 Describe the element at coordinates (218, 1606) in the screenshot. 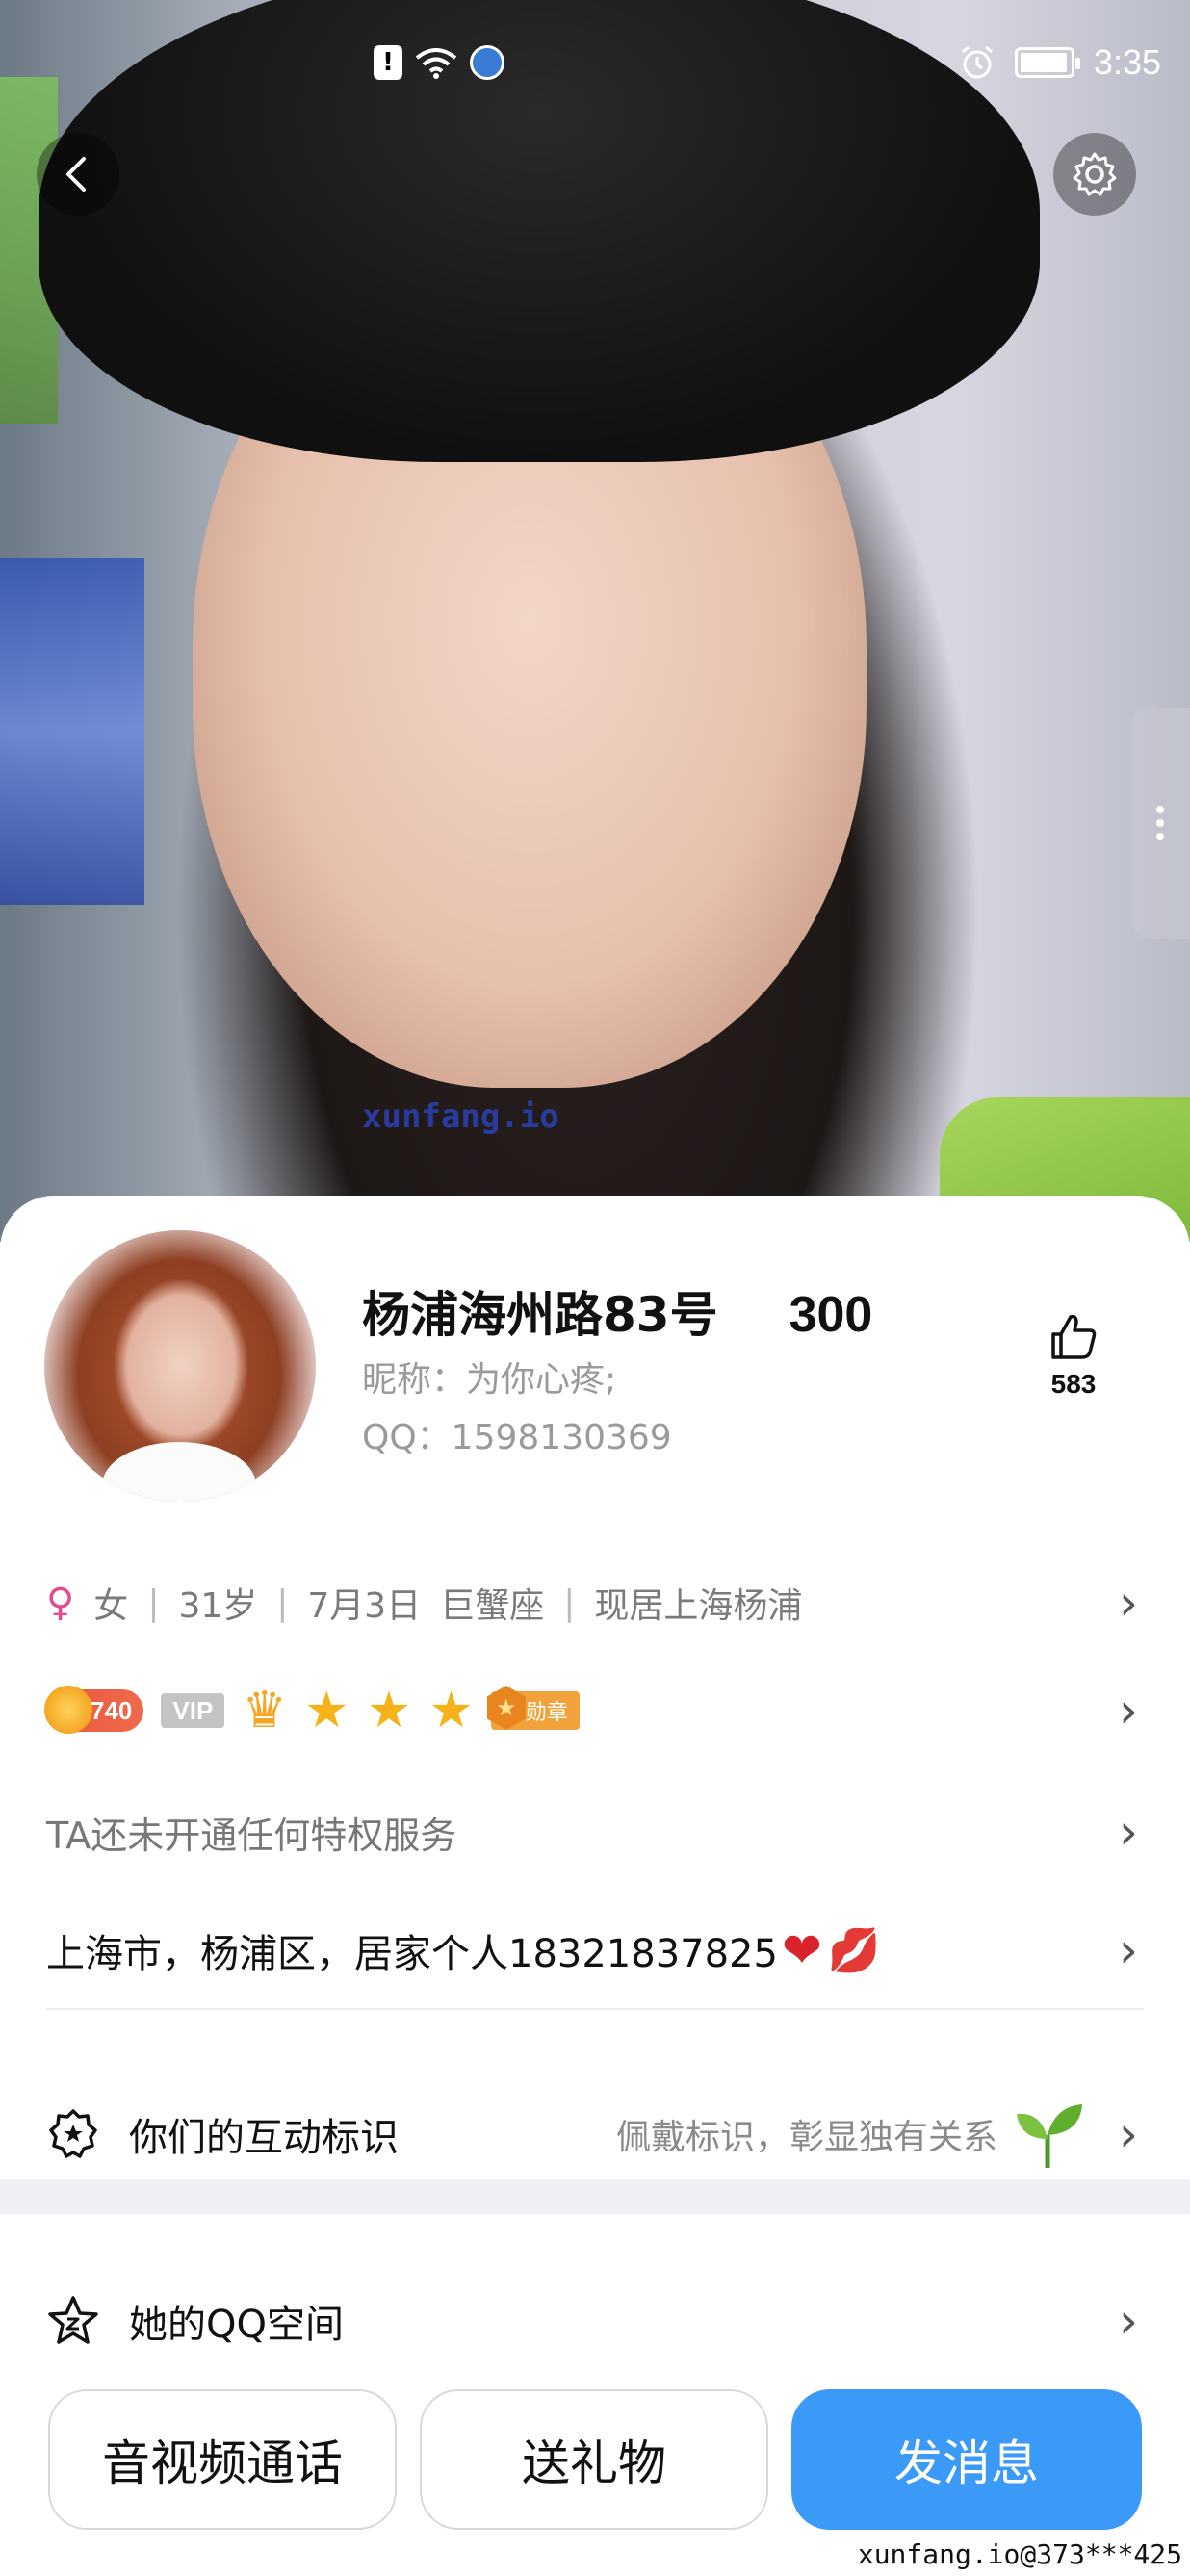

I see `age-text: 31岁` at that location.